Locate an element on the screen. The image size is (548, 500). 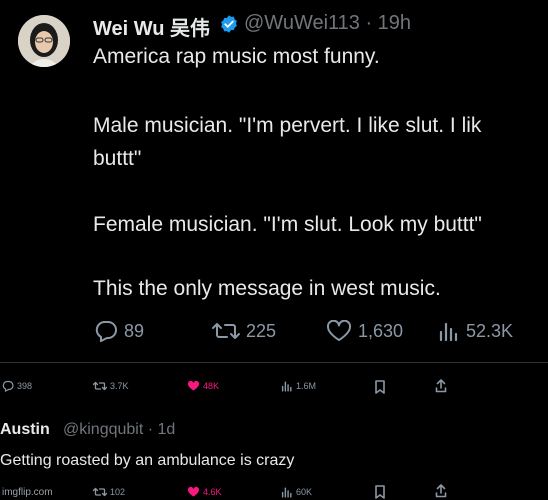
author-avatar is located at coordinates (44, 41).